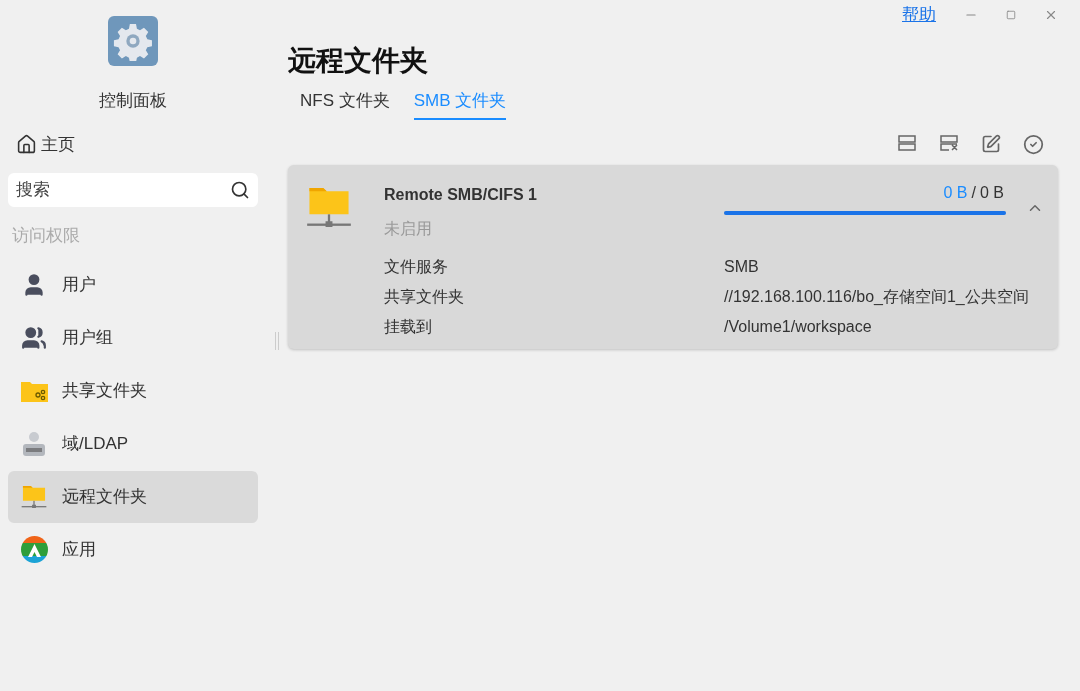 The height and width of the screenshot is (691, 1080). Describe the element at coordinates (133, 337) in the screenshot. I see `sidebar-item: 用户组` at that location.